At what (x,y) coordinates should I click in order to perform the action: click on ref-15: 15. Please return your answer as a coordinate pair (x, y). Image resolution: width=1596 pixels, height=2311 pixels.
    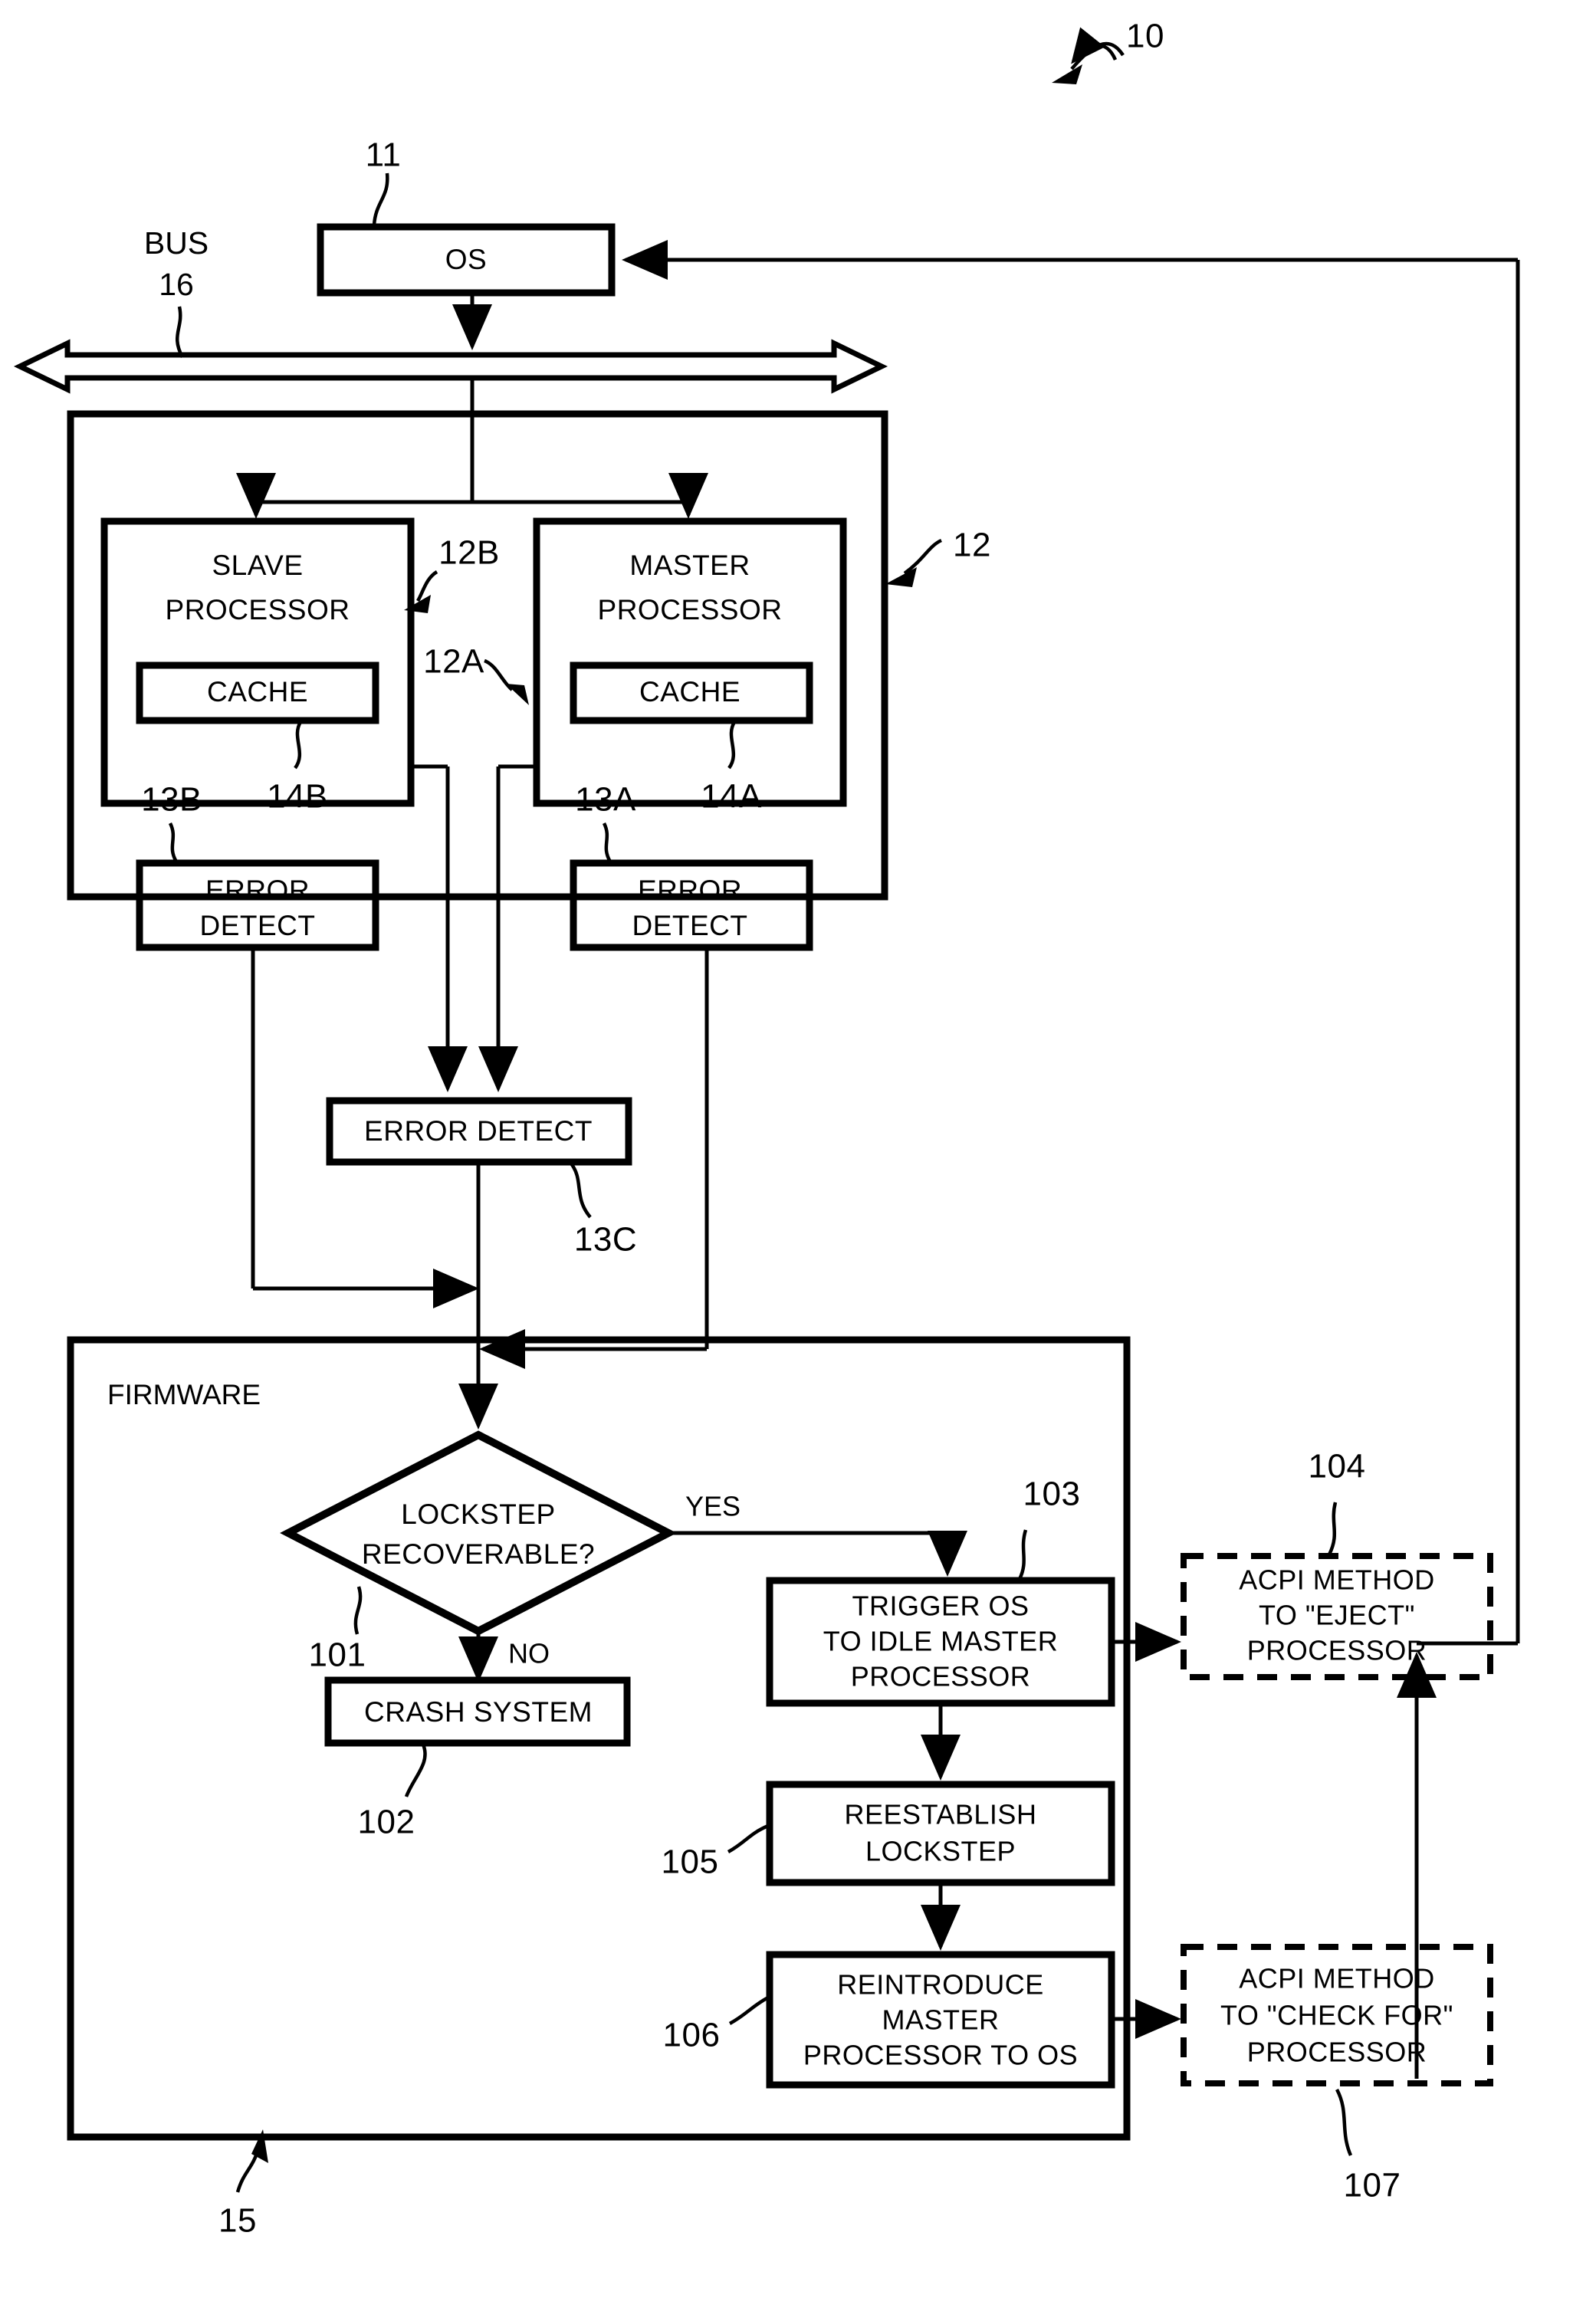
    Looking at the image, I should click on (237, 2221).